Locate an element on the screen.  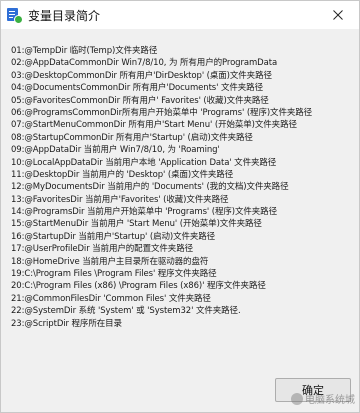
list-item: 17:@UserProfileDir 当前用户的配置文件夹路径 is located at coordinates (102, 249).